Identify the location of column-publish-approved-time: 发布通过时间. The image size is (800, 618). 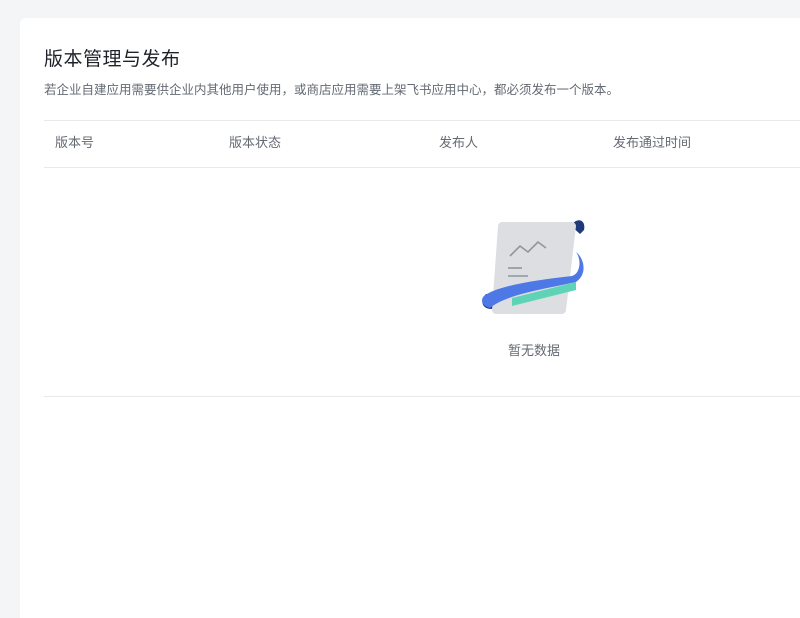
(652, 143).